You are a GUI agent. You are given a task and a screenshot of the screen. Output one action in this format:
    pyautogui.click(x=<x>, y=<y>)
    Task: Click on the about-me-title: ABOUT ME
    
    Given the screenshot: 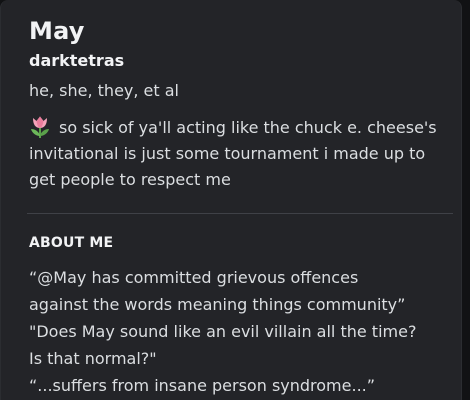 What is the action you would take?
    pyautogui.click(x=71, y=243)
    